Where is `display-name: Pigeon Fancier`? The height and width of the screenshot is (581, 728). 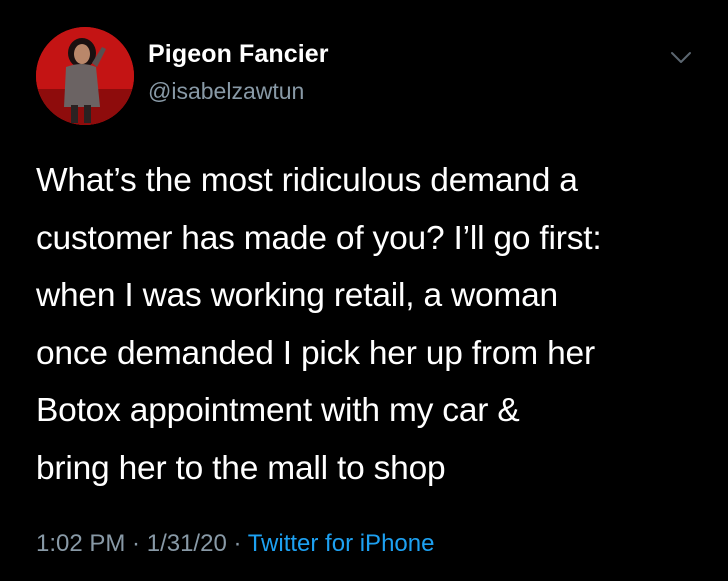 display-name: Pigeon Fancier is located at coordinates (238, 54).